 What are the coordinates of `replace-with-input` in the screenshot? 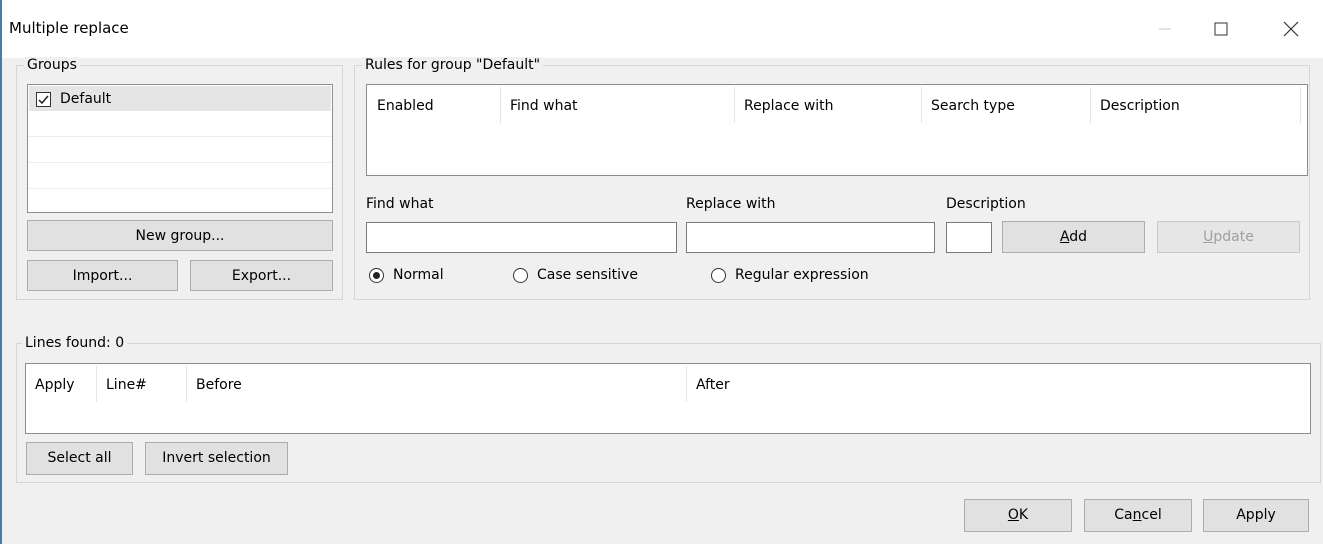 It's located at (810, 237).